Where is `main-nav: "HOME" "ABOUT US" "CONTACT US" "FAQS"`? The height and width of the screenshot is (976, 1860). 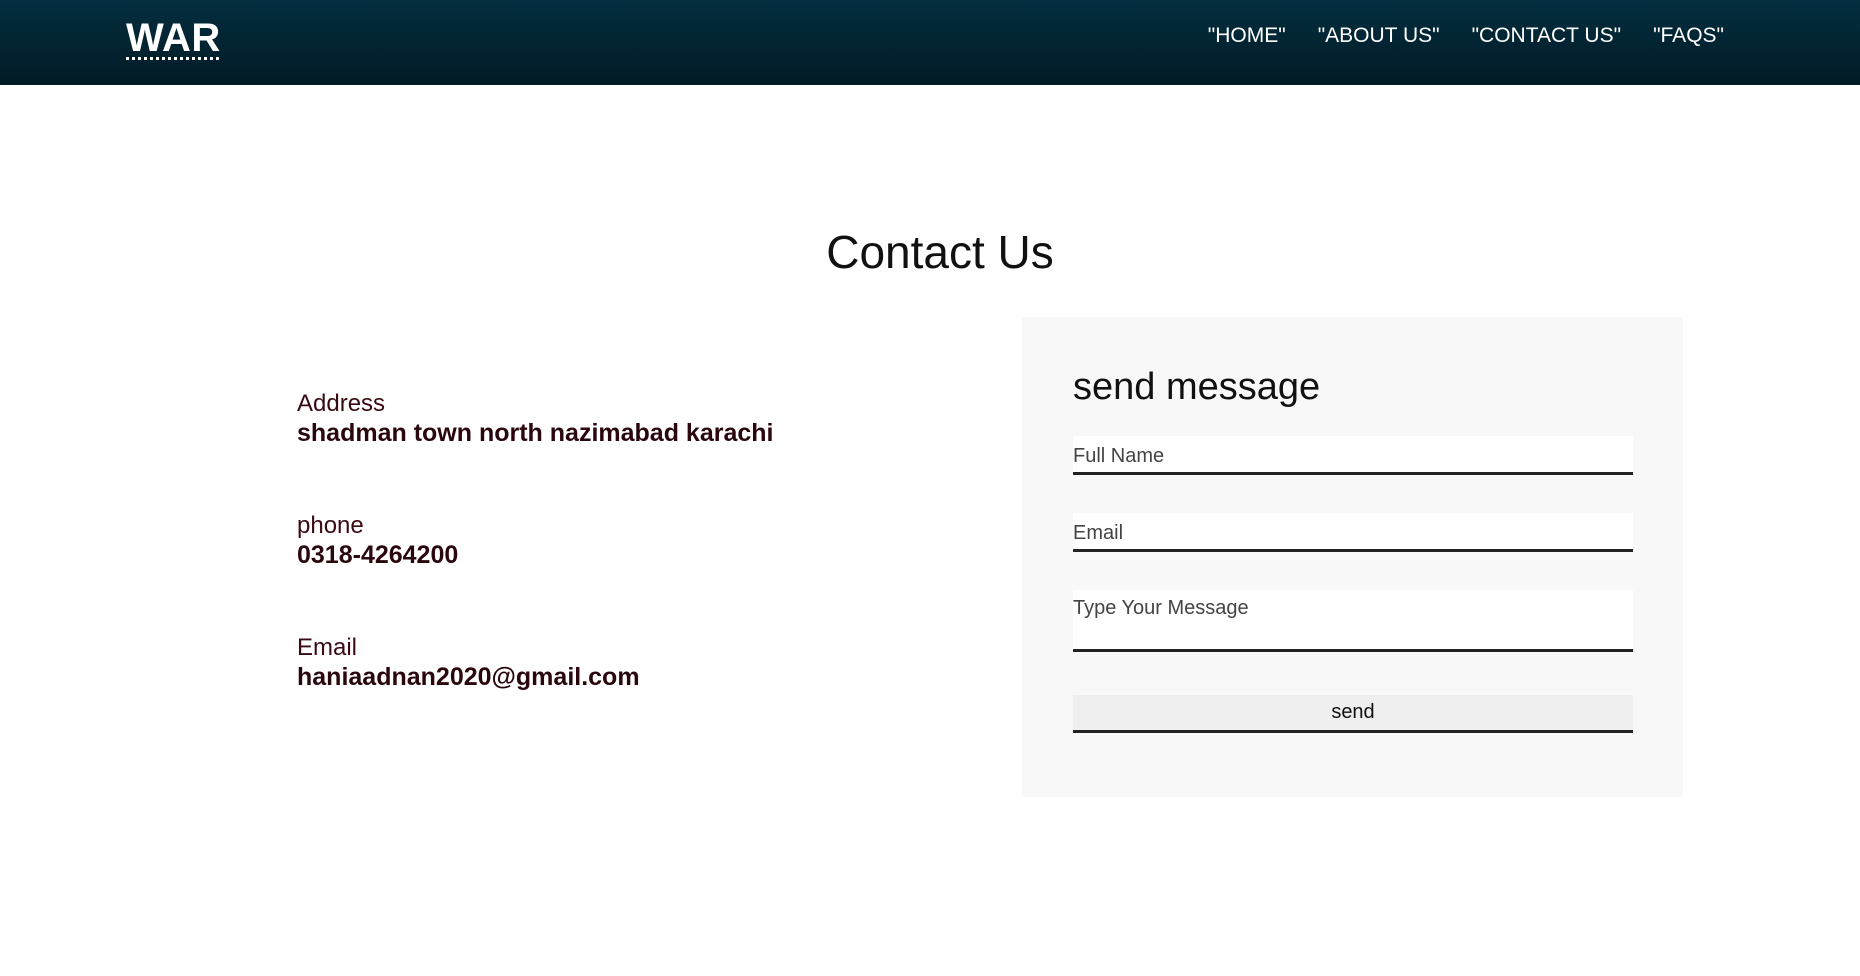 main-nav: "HOME" "ABOUT US" "CONTACT US" "FAQS" is located at coordinates (1466, 36).